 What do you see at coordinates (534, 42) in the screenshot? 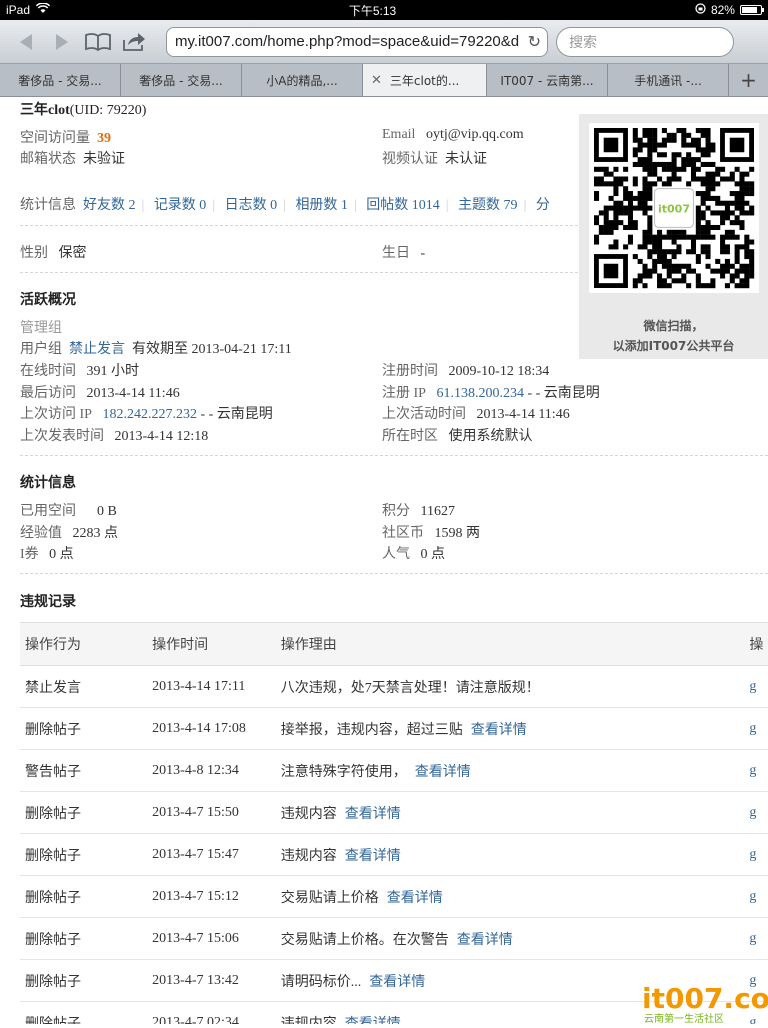
I see `reload-icon: ↻` at bounding box center [534, 42].